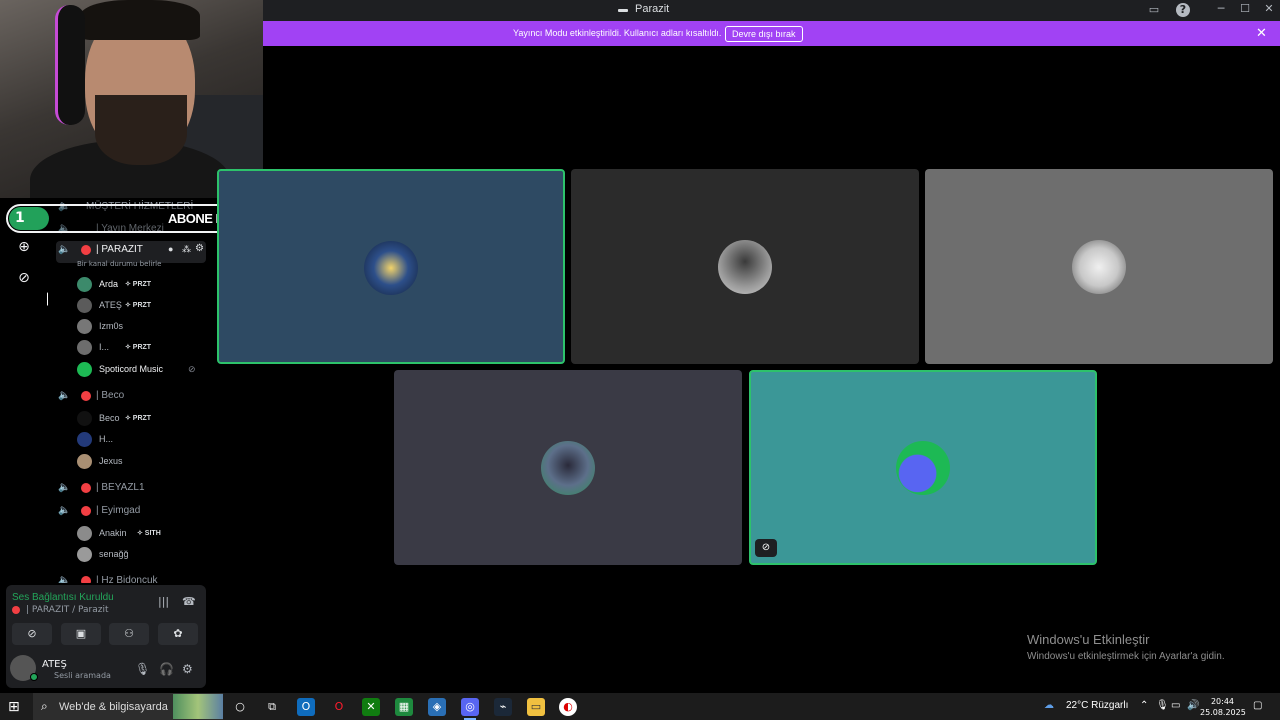 Image resolution: width=1280 pixels, height=720 pixels. I want to click on microphone-icon: 🎙, so click(142, 669).